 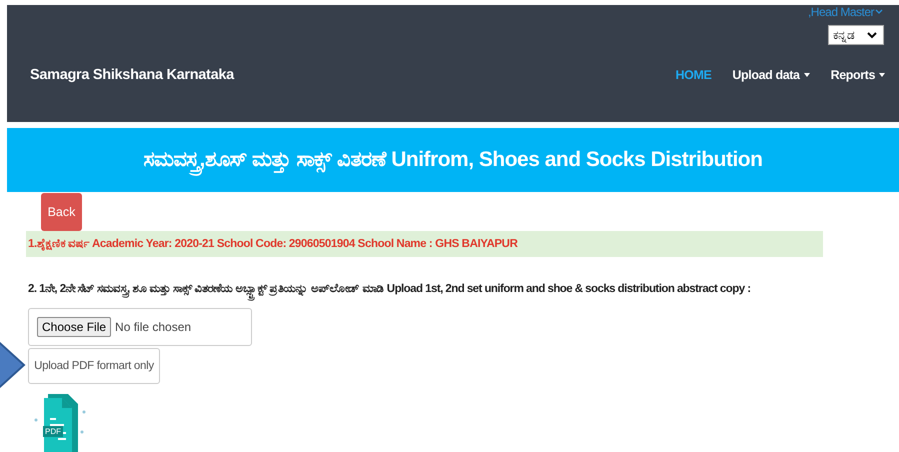 I want to click on nav-link: Reports, so click(x=857, y=75).